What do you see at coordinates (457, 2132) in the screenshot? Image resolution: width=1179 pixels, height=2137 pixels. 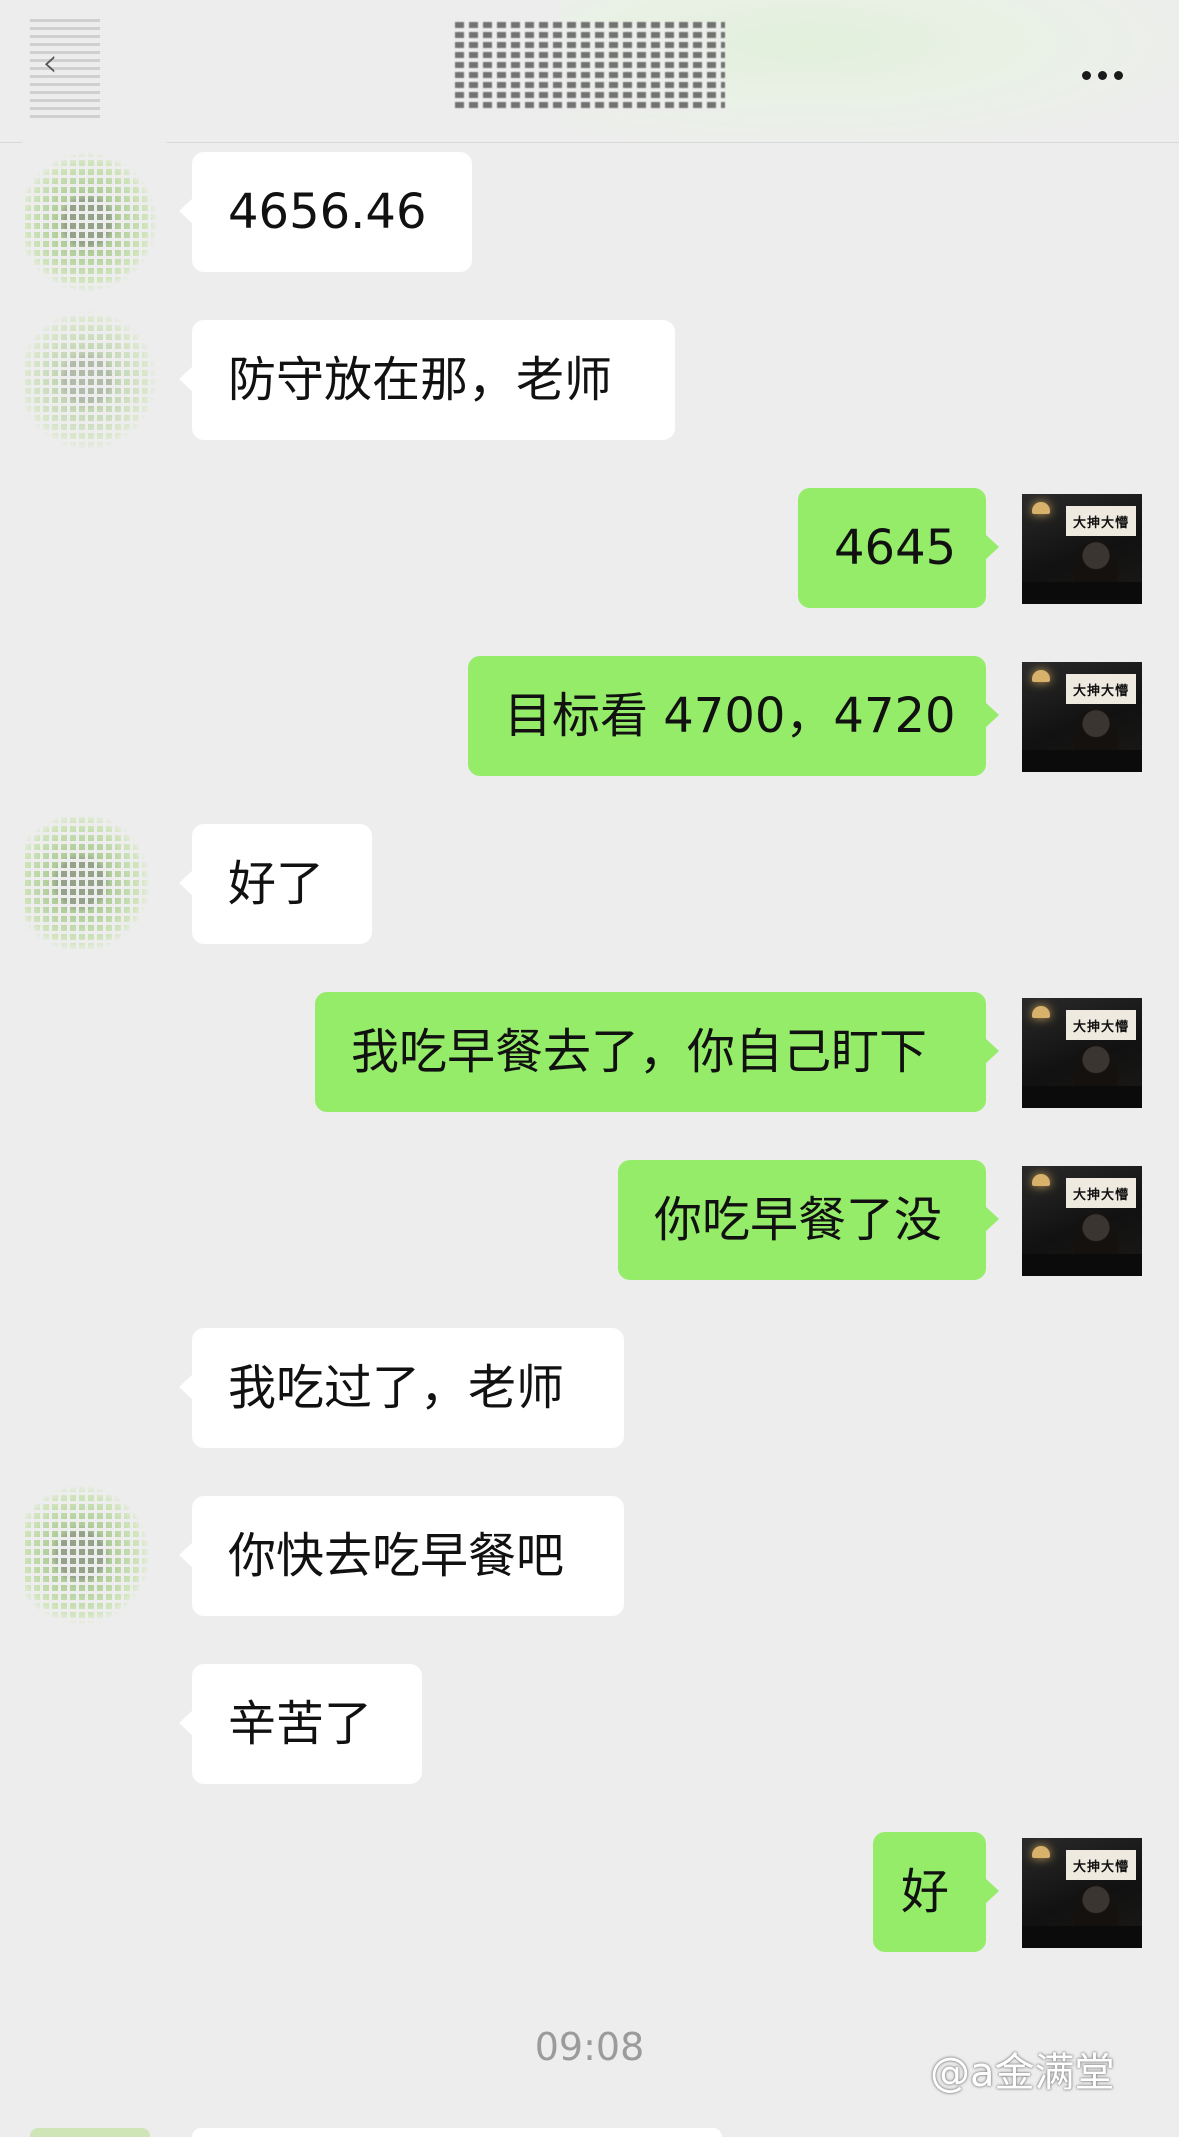 I see `incoming-message-partial` at bounding box center [457, 2132].